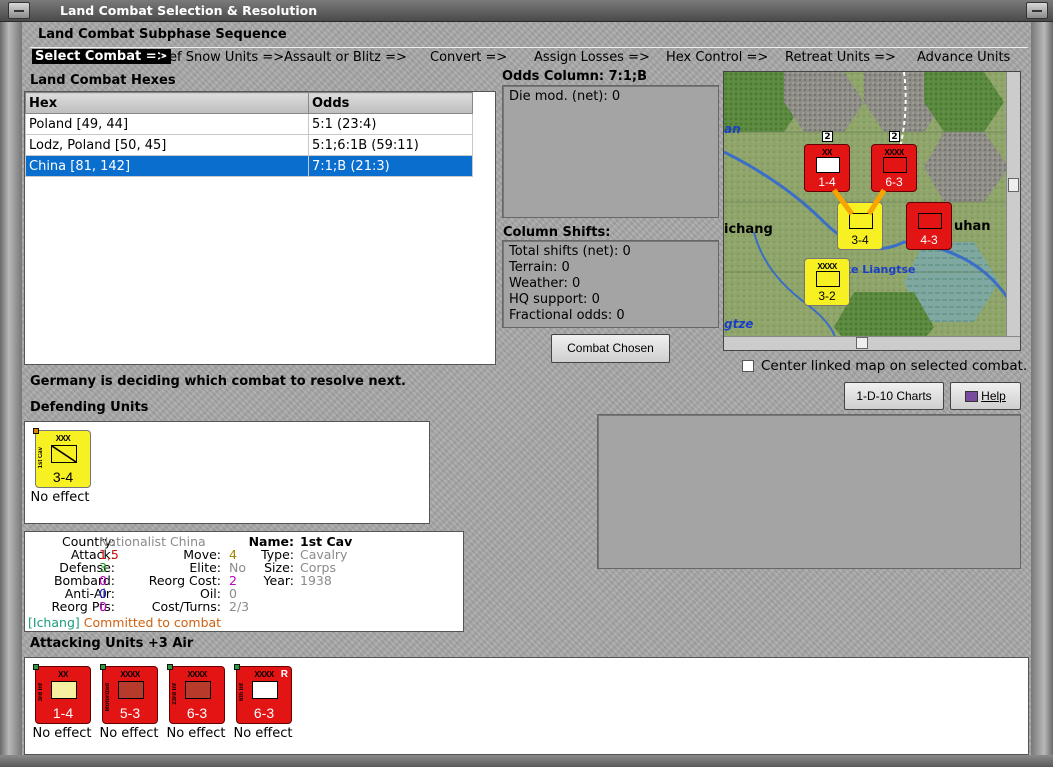  I want to click on year-value: 1938, so click(316, 580).